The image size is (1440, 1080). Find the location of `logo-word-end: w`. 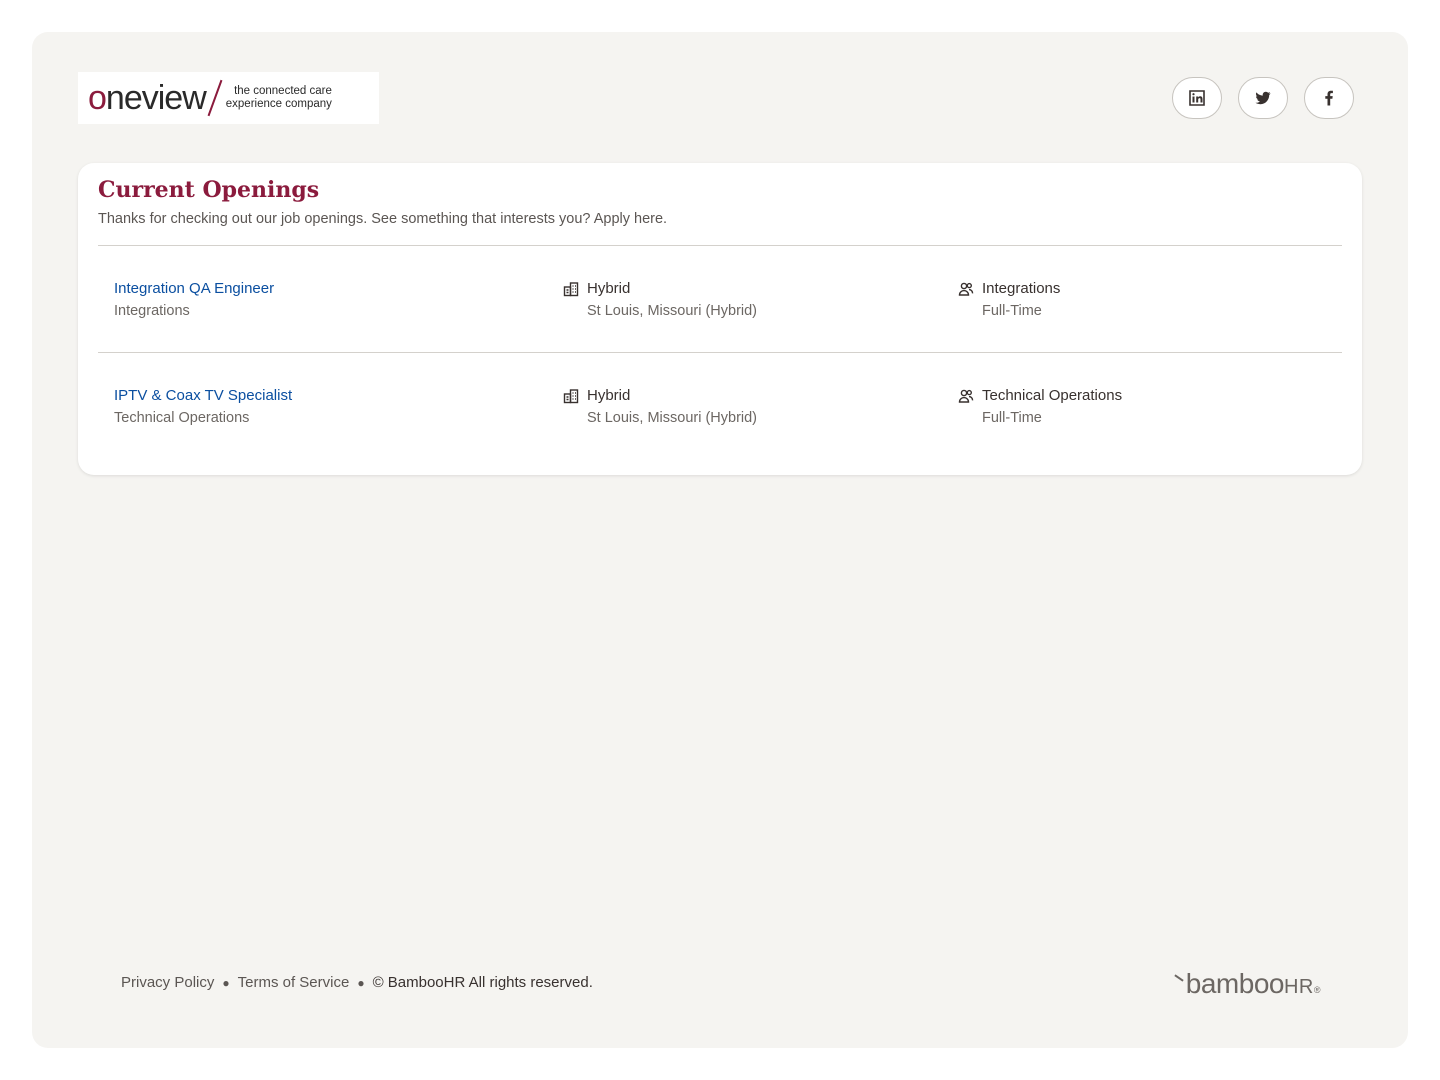

logo-word-end: w is located at coordinates (194, 98).